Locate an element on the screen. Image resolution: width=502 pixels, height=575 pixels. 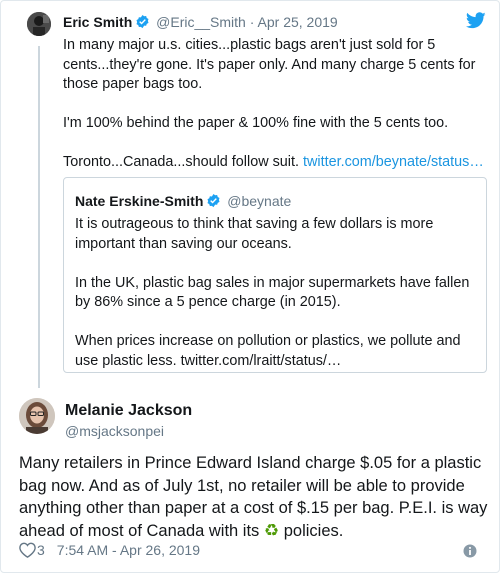
twitter-bird-icon is located at coordinates (475, 21).